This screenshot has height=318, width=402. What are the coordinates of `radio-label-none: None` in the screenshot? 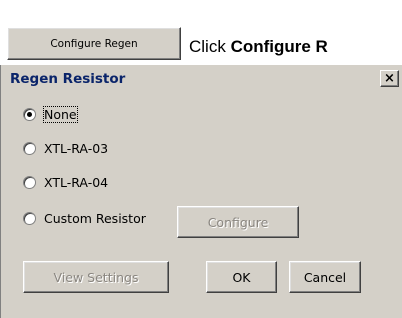 It's located at (60, 114).